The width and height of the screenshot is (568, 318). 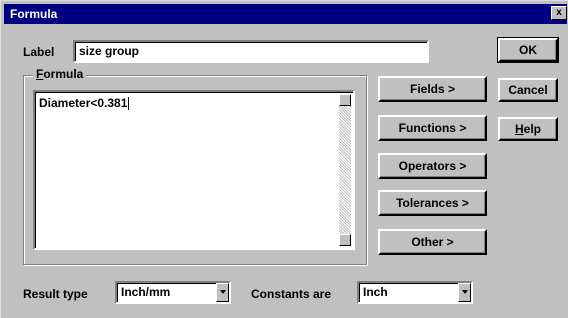 I want to click on operators-button: Operators >, so click(x=432, y=166).